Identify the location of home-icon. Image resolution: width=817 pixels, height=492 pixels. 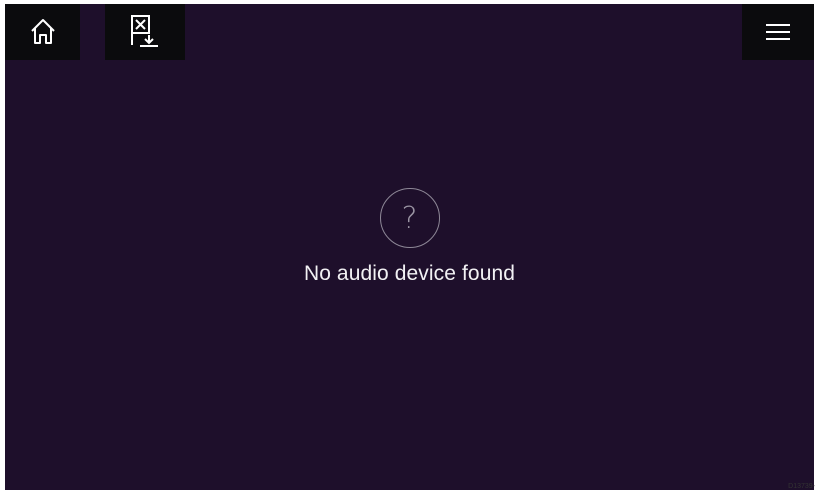
(42, 31).